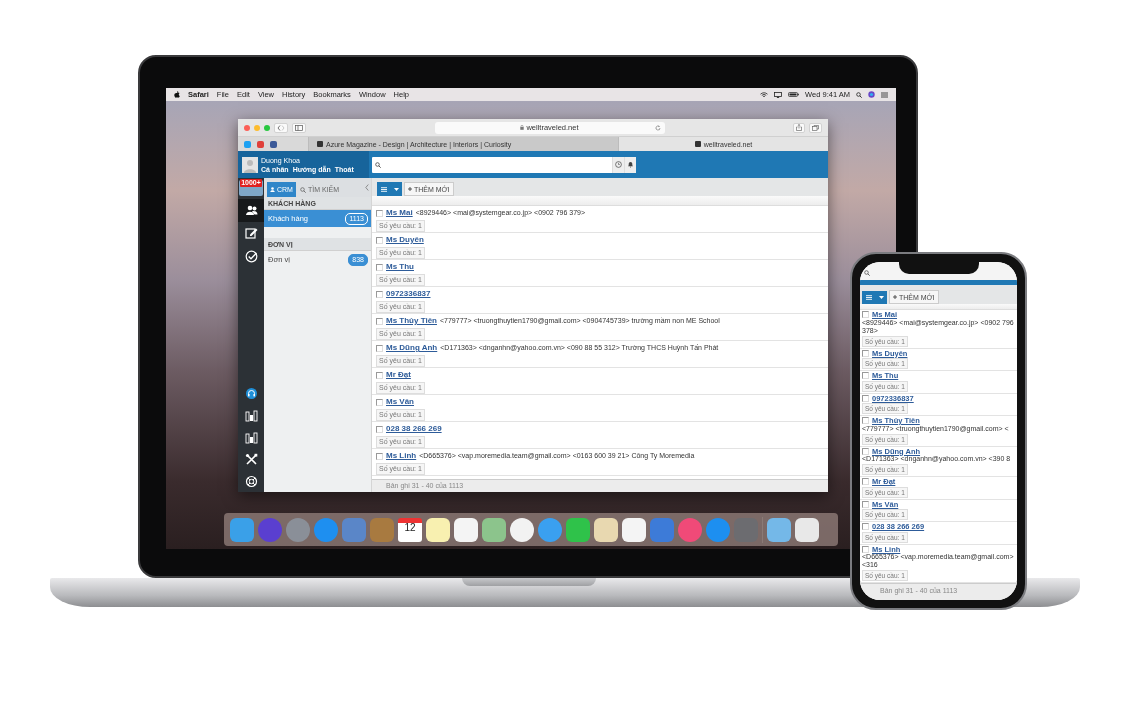 Image resolution: width=1137 pixels, height=720 pixels. I want to click on orb-icon, so click(871, 94).